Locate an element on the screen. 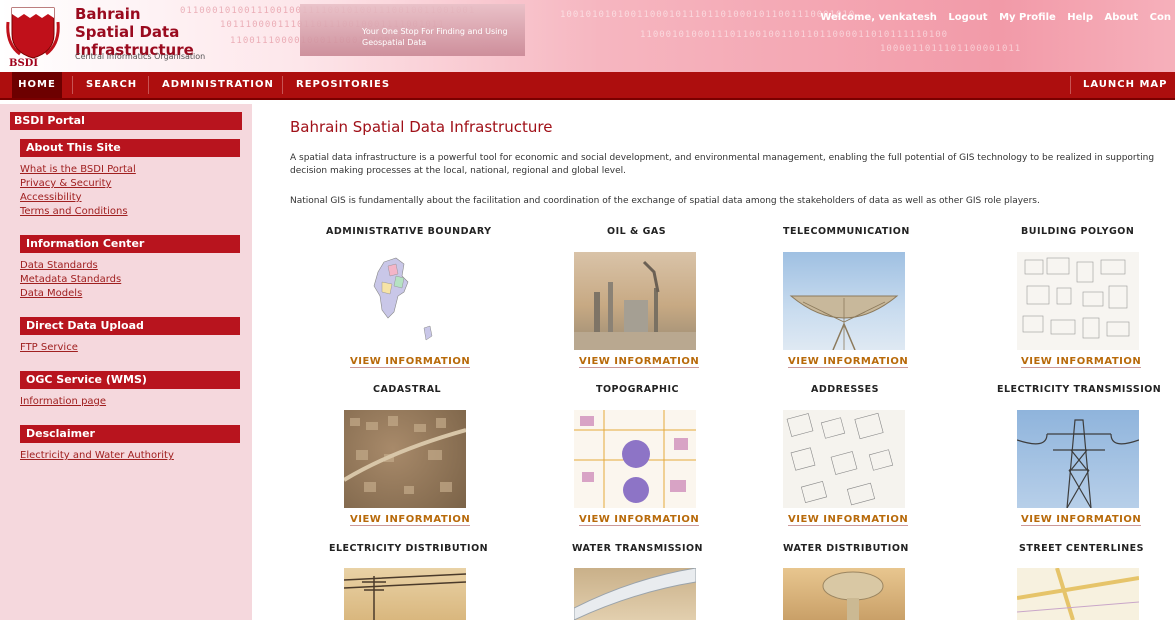  category-label-telecommunication: TELECOMMUNICATION is located at coordinates (846, 231).